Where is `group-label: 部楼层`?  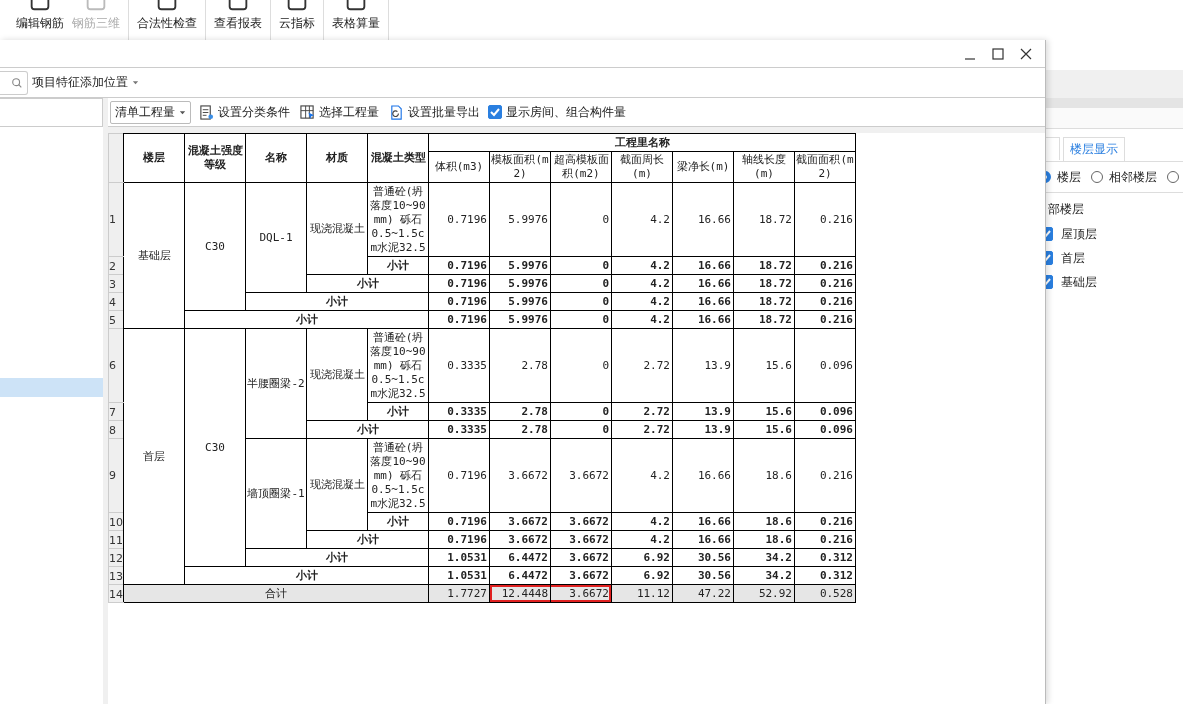 group-label: 部楼层 is located at coordinates (1066, 209).